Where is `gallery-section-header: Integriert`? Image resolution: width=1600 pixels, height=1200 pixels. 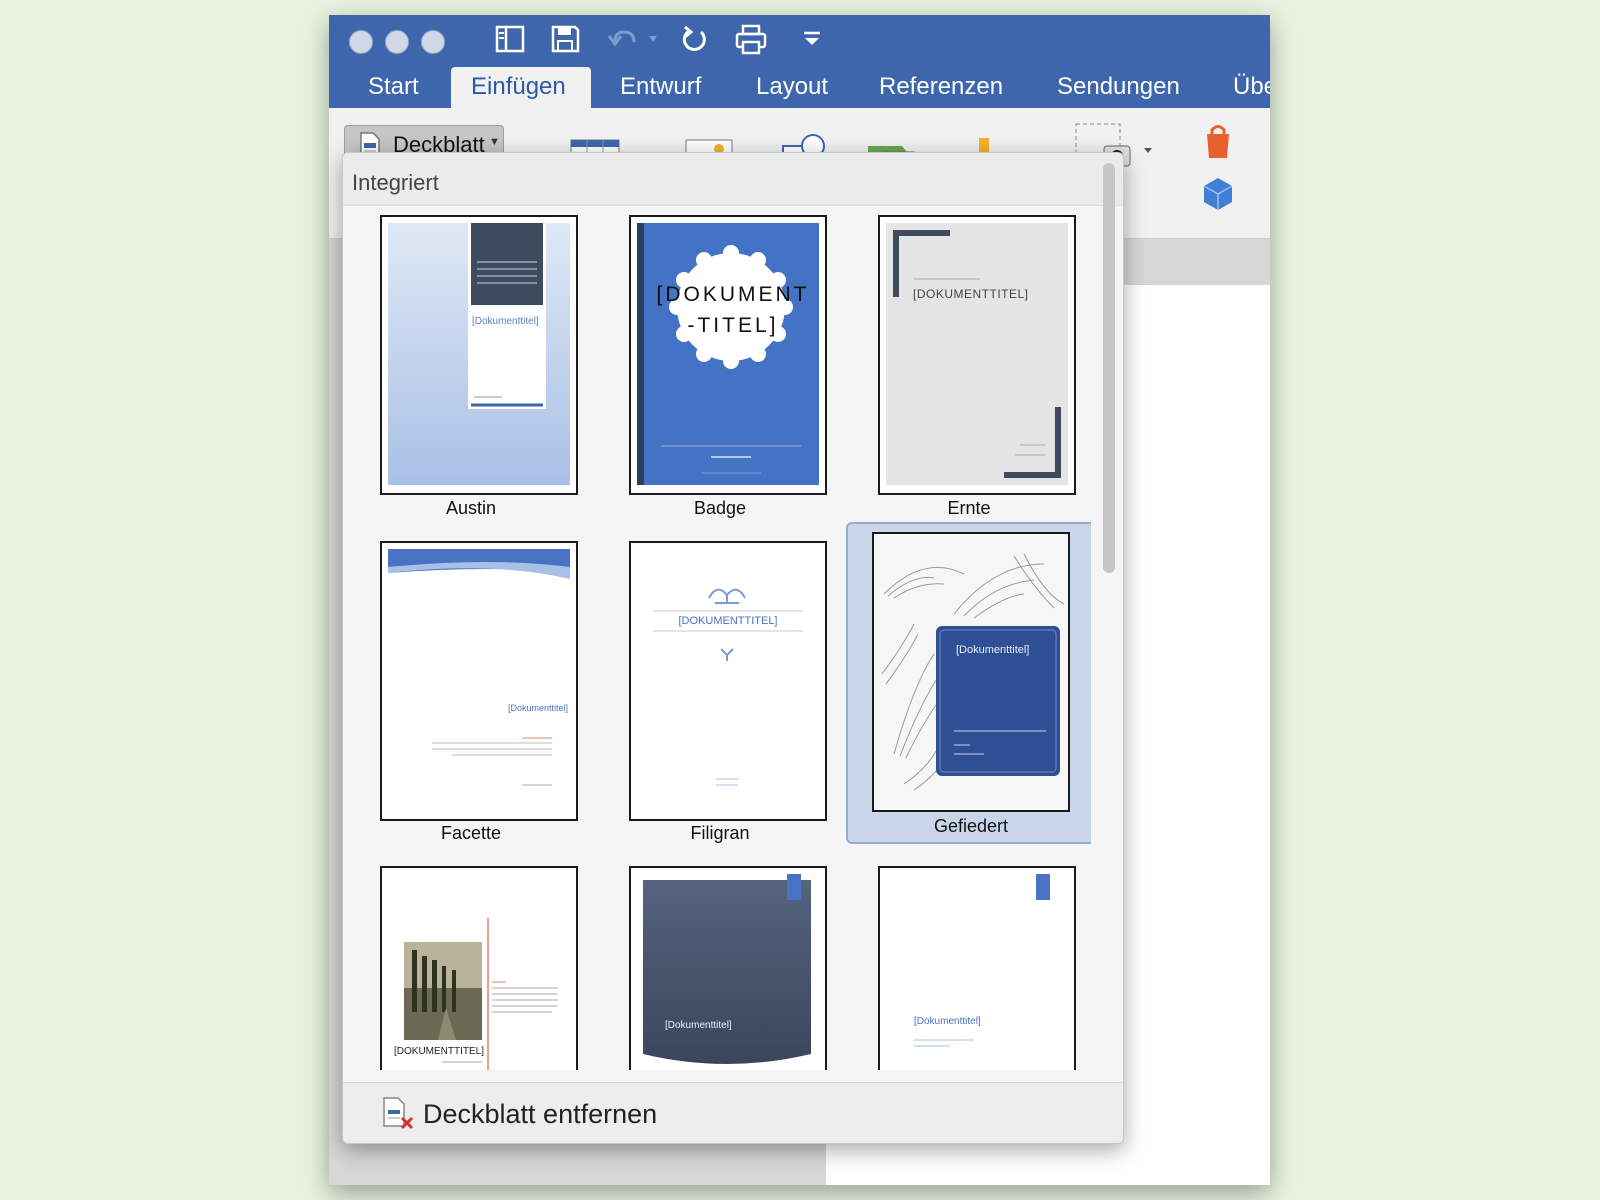
gallery-section-header: Integriert is located at coordinates (733, 179).